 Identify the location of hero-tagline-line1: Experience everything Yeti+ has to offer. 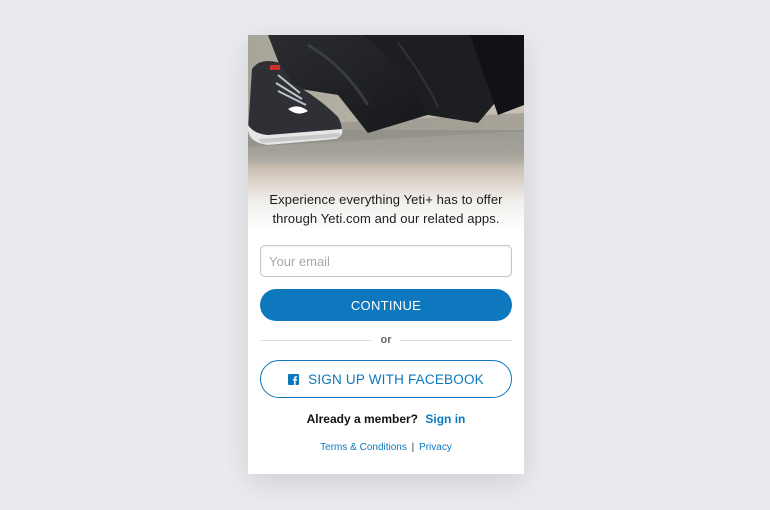
(386, 199).